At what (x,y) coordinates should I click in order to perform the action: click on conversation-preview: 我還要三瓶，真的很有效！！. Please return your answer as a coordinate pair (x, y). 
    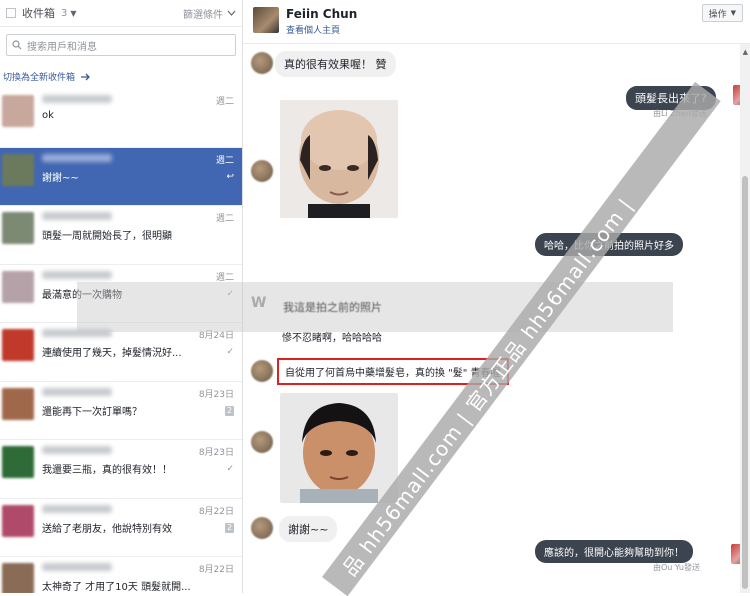
    Looking at the image, I should click on (107, 470).